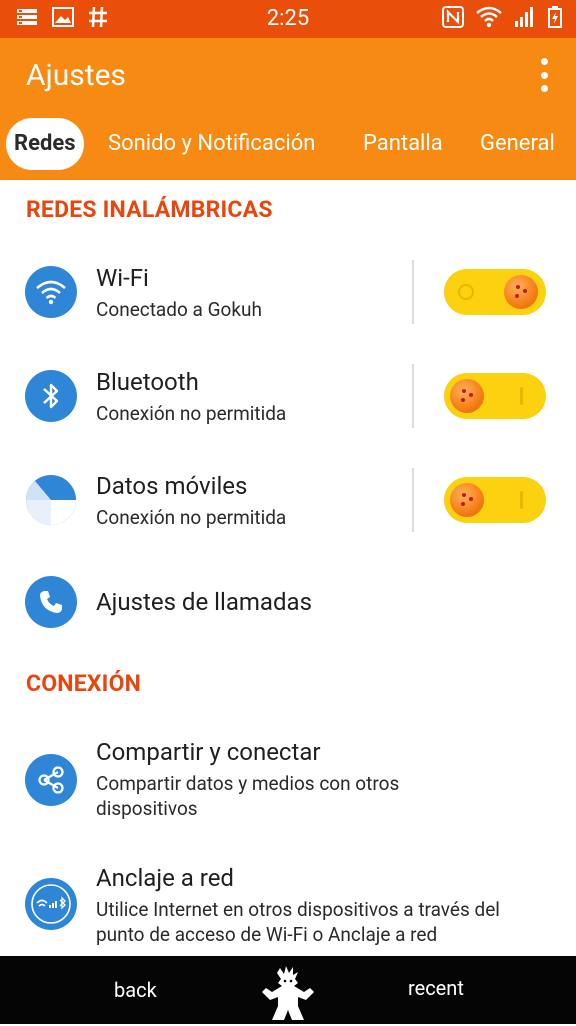 The image size is (576, 1026). Describe the element at coordinates (51, 780) in the screenshot. I see `share-icon` at that location.